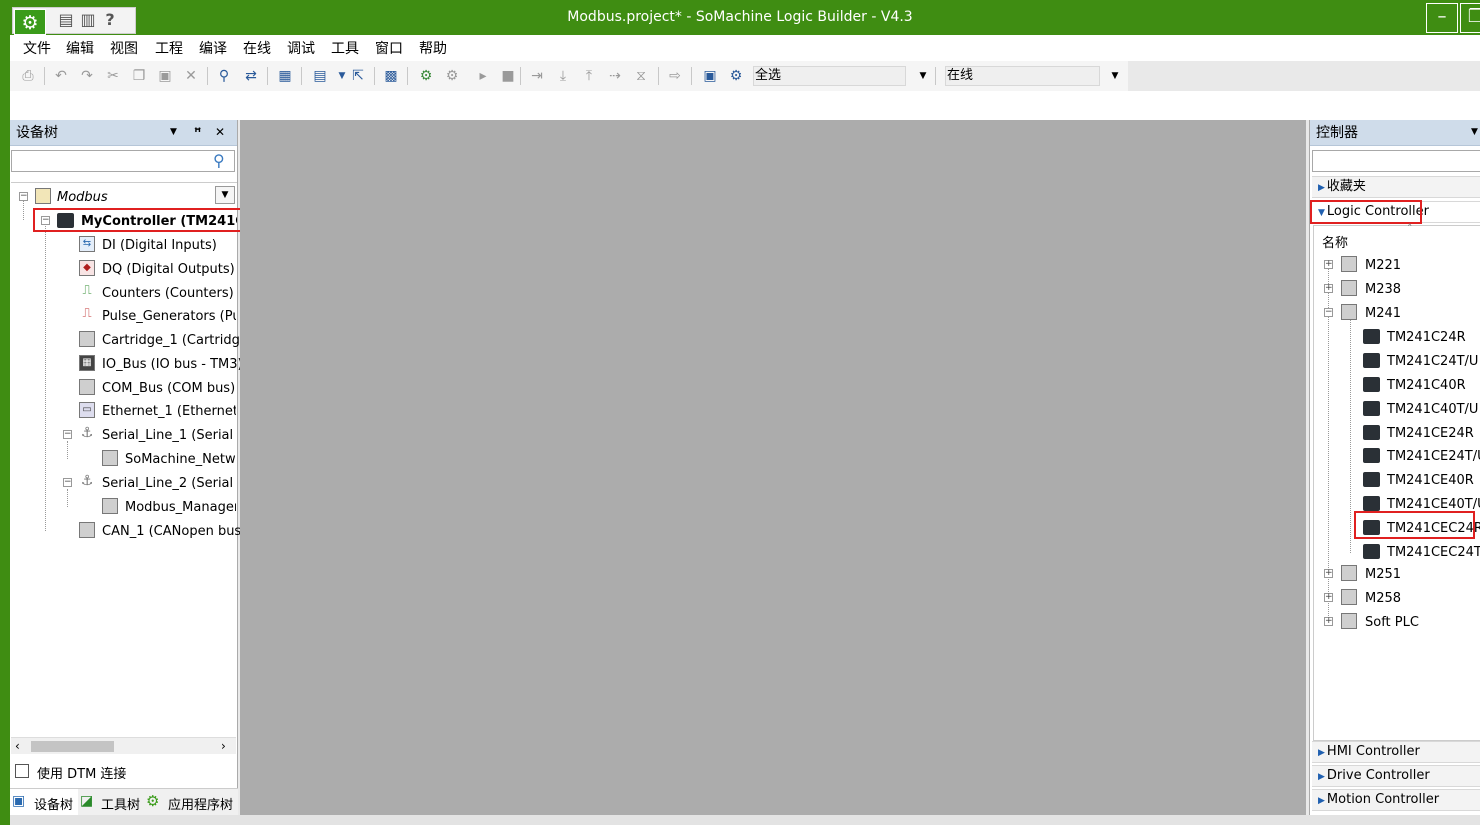 This screenshot has width=1480, height=825. I want to click on horizontal-scrollbar: ‹ ›, so click(123, 745).